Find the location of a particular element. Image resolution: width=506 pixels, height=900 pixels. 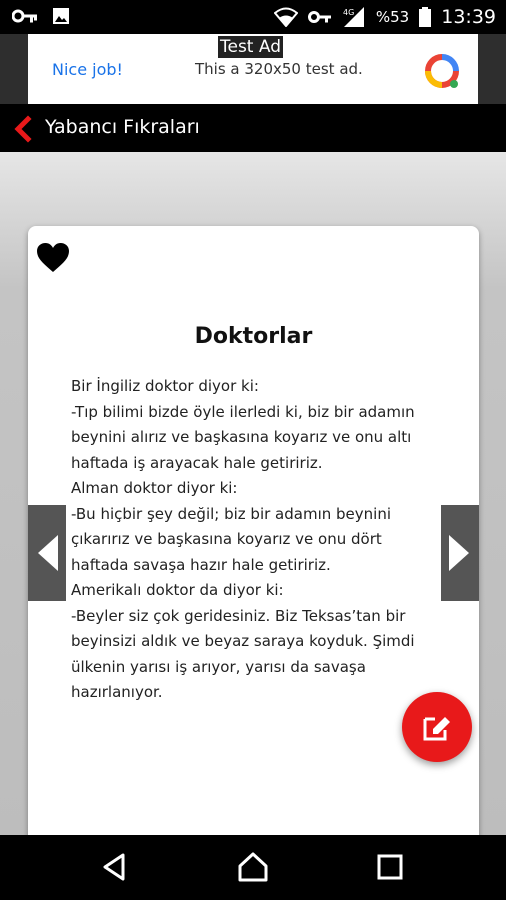

joke-line: Amerikalı doktor da diyor ki: is located at coordinates (177, 590).